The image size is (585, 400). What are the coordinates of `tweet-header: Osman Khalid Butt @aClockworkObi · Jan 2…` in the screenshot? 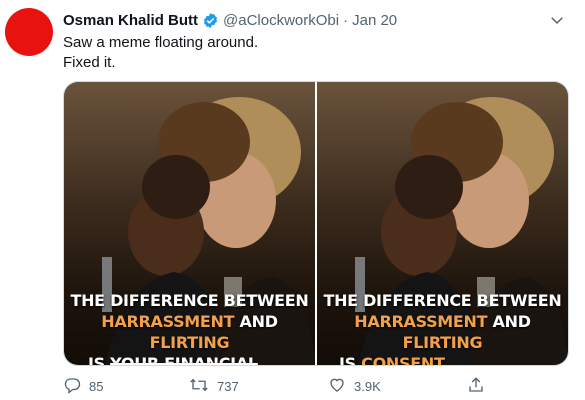 It's located at (304, 20).